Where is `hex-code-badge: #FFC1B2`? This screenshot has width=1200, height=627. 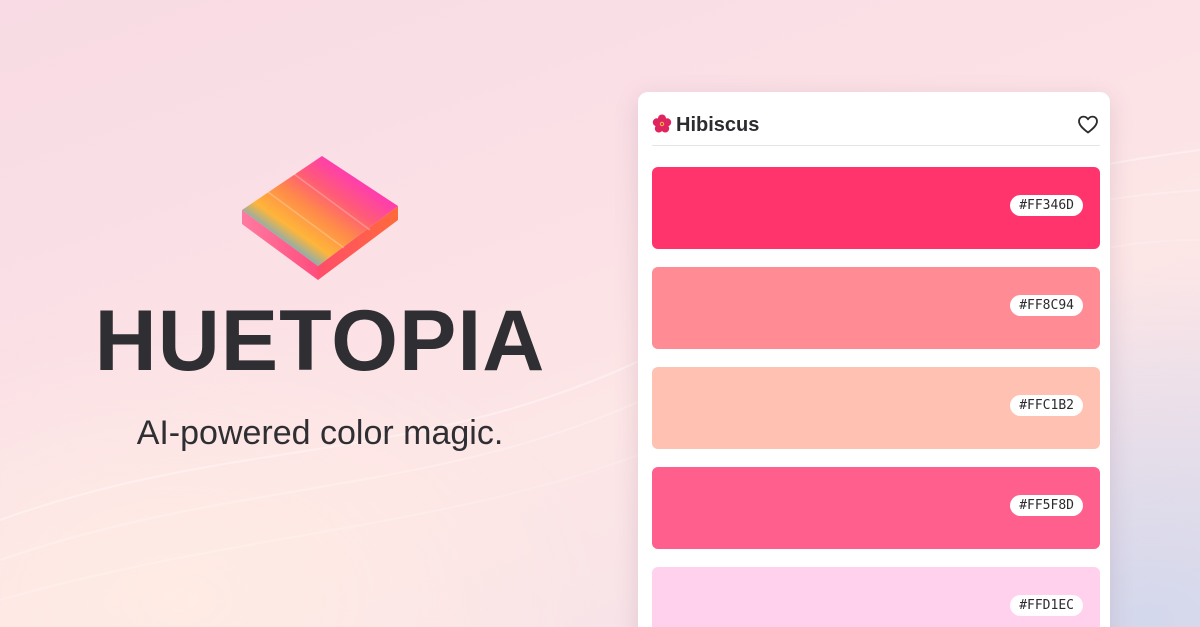 hex-code-badge: #FFC1B2 is located at coordinates (1046, 405).